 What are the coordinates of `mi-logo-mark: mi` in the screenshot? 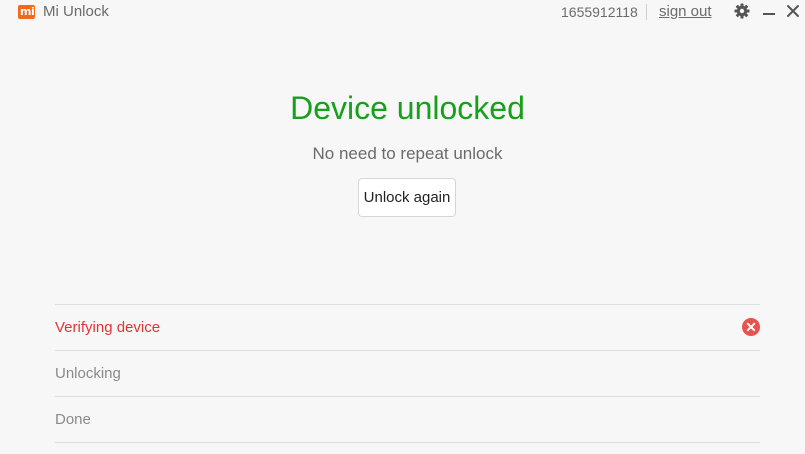 It's located at (27, 11).